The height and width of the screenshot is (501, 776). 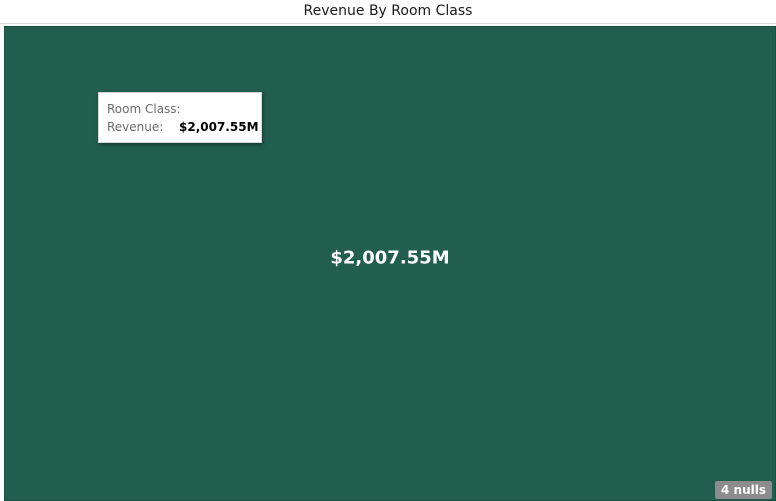 What do you see at coordinates (388, 23) in the screenshot?
I see `title-divider` at bounding box center [388, 23].